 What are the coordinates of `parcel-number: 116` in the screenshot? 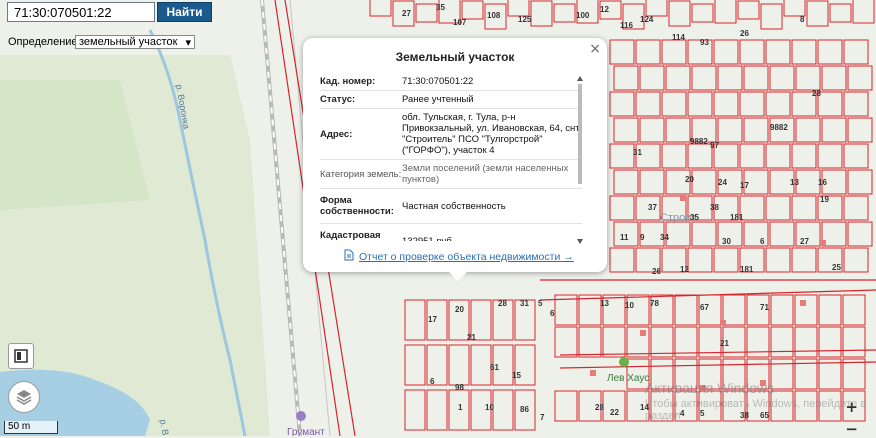 It's located at (626, 25).